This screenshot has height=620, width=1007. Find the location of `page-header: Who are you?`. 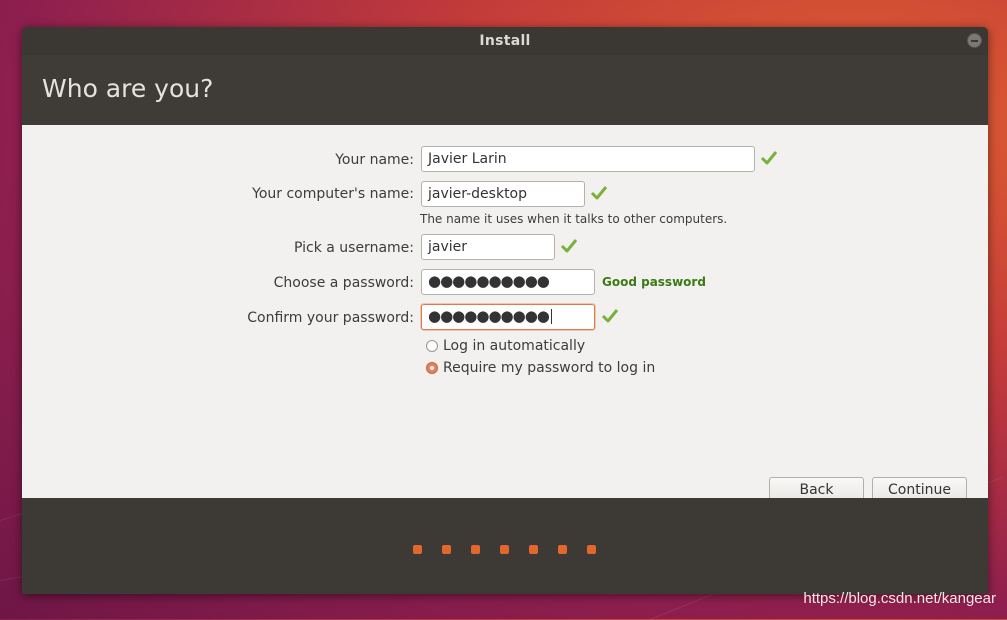

page-header: Who are you? is located at coordinates (505, 90).